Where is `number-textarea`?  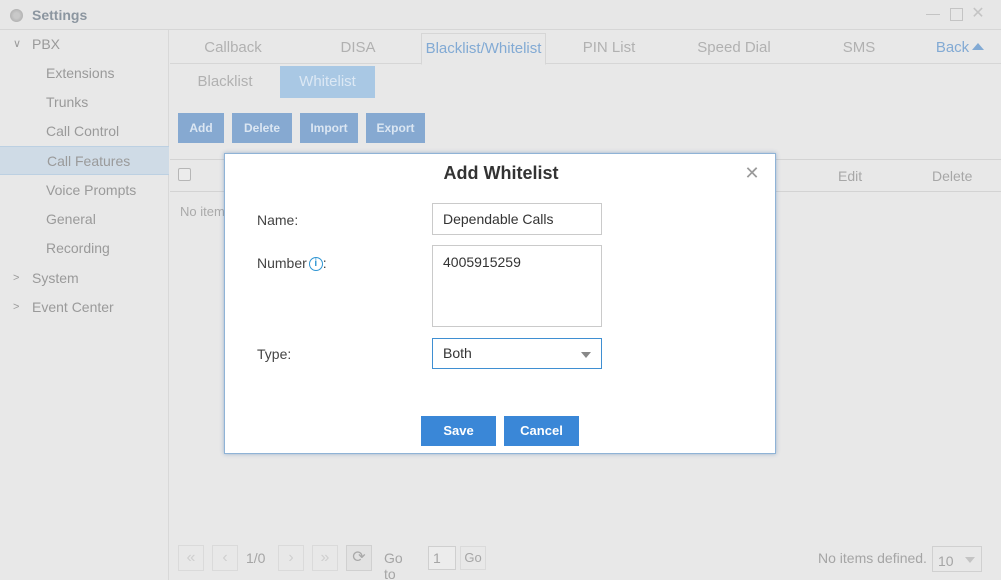 number-textarea is located at coordinates (517, 286).